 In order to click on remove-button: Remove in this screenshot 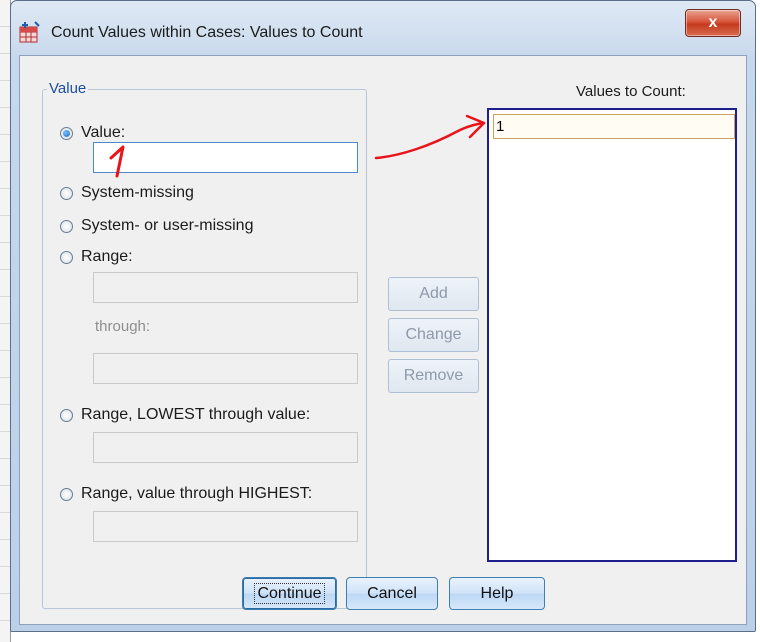, I will do `click(433, 376)`.